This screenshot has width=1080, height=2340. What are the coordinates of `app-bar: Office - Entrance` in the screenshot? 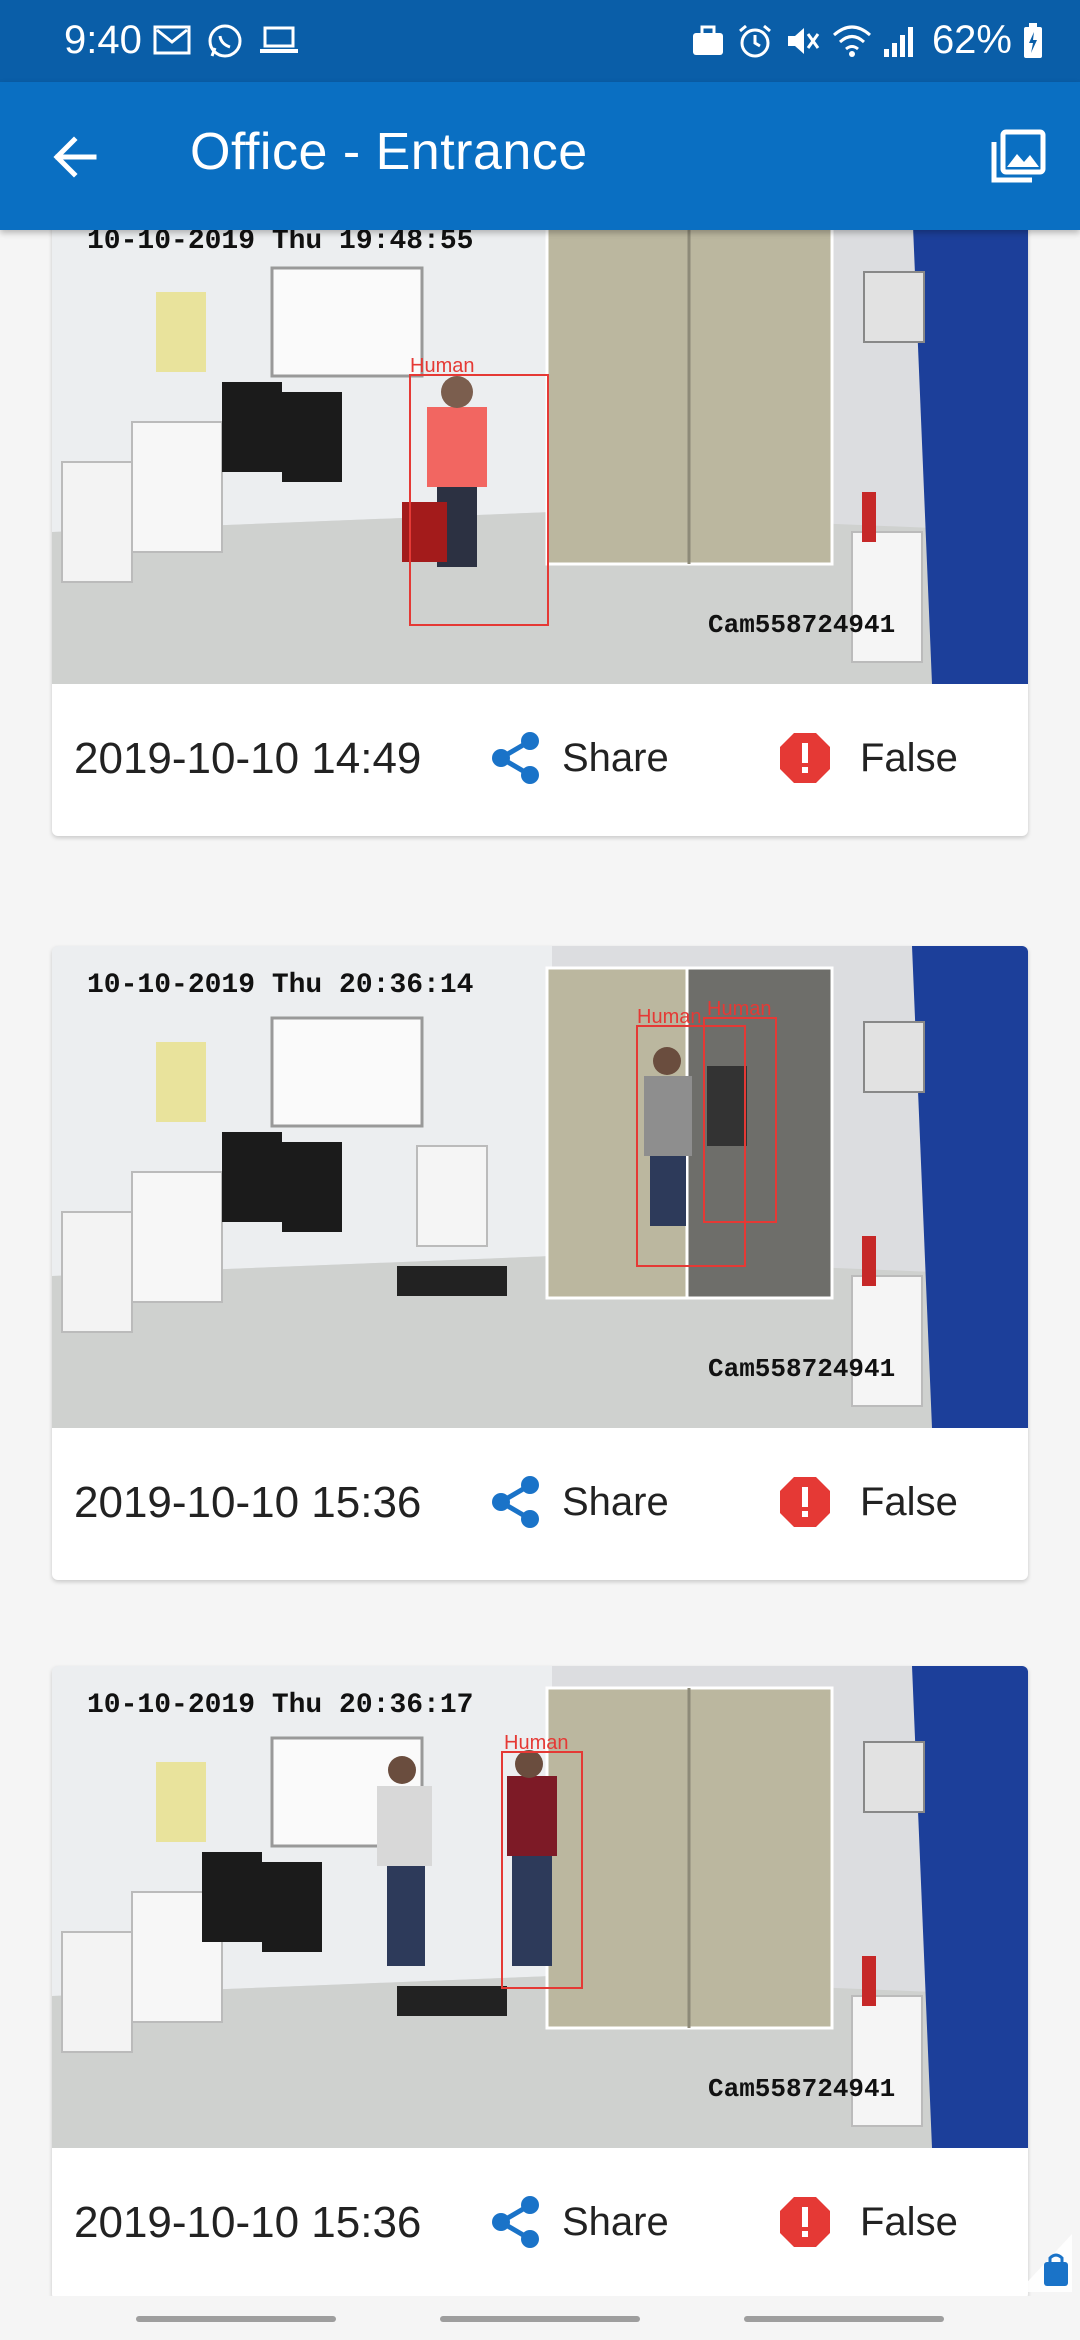 It's located at (540, 156).